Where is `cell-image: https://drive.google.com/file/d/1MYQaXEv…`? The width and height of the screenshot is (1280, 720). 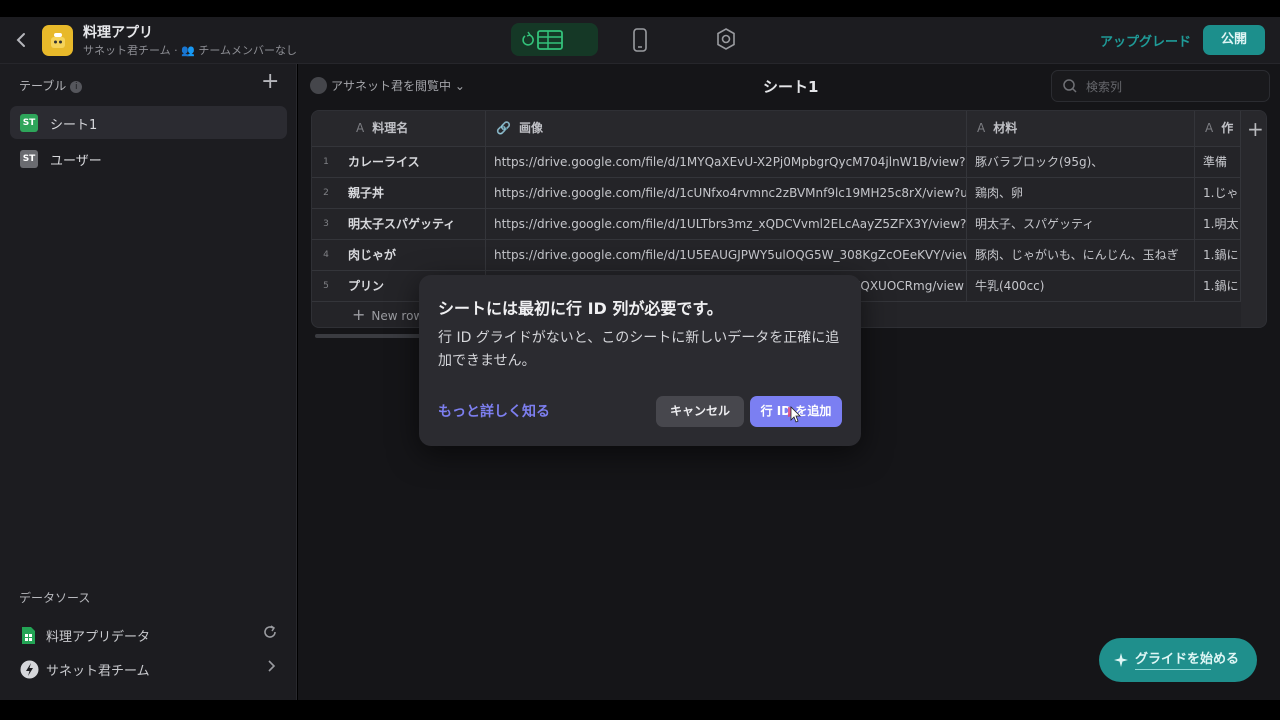
cell-image: https://drive.google.com/file/d/1MYQaXEv… is located at coordinates (726, 162).